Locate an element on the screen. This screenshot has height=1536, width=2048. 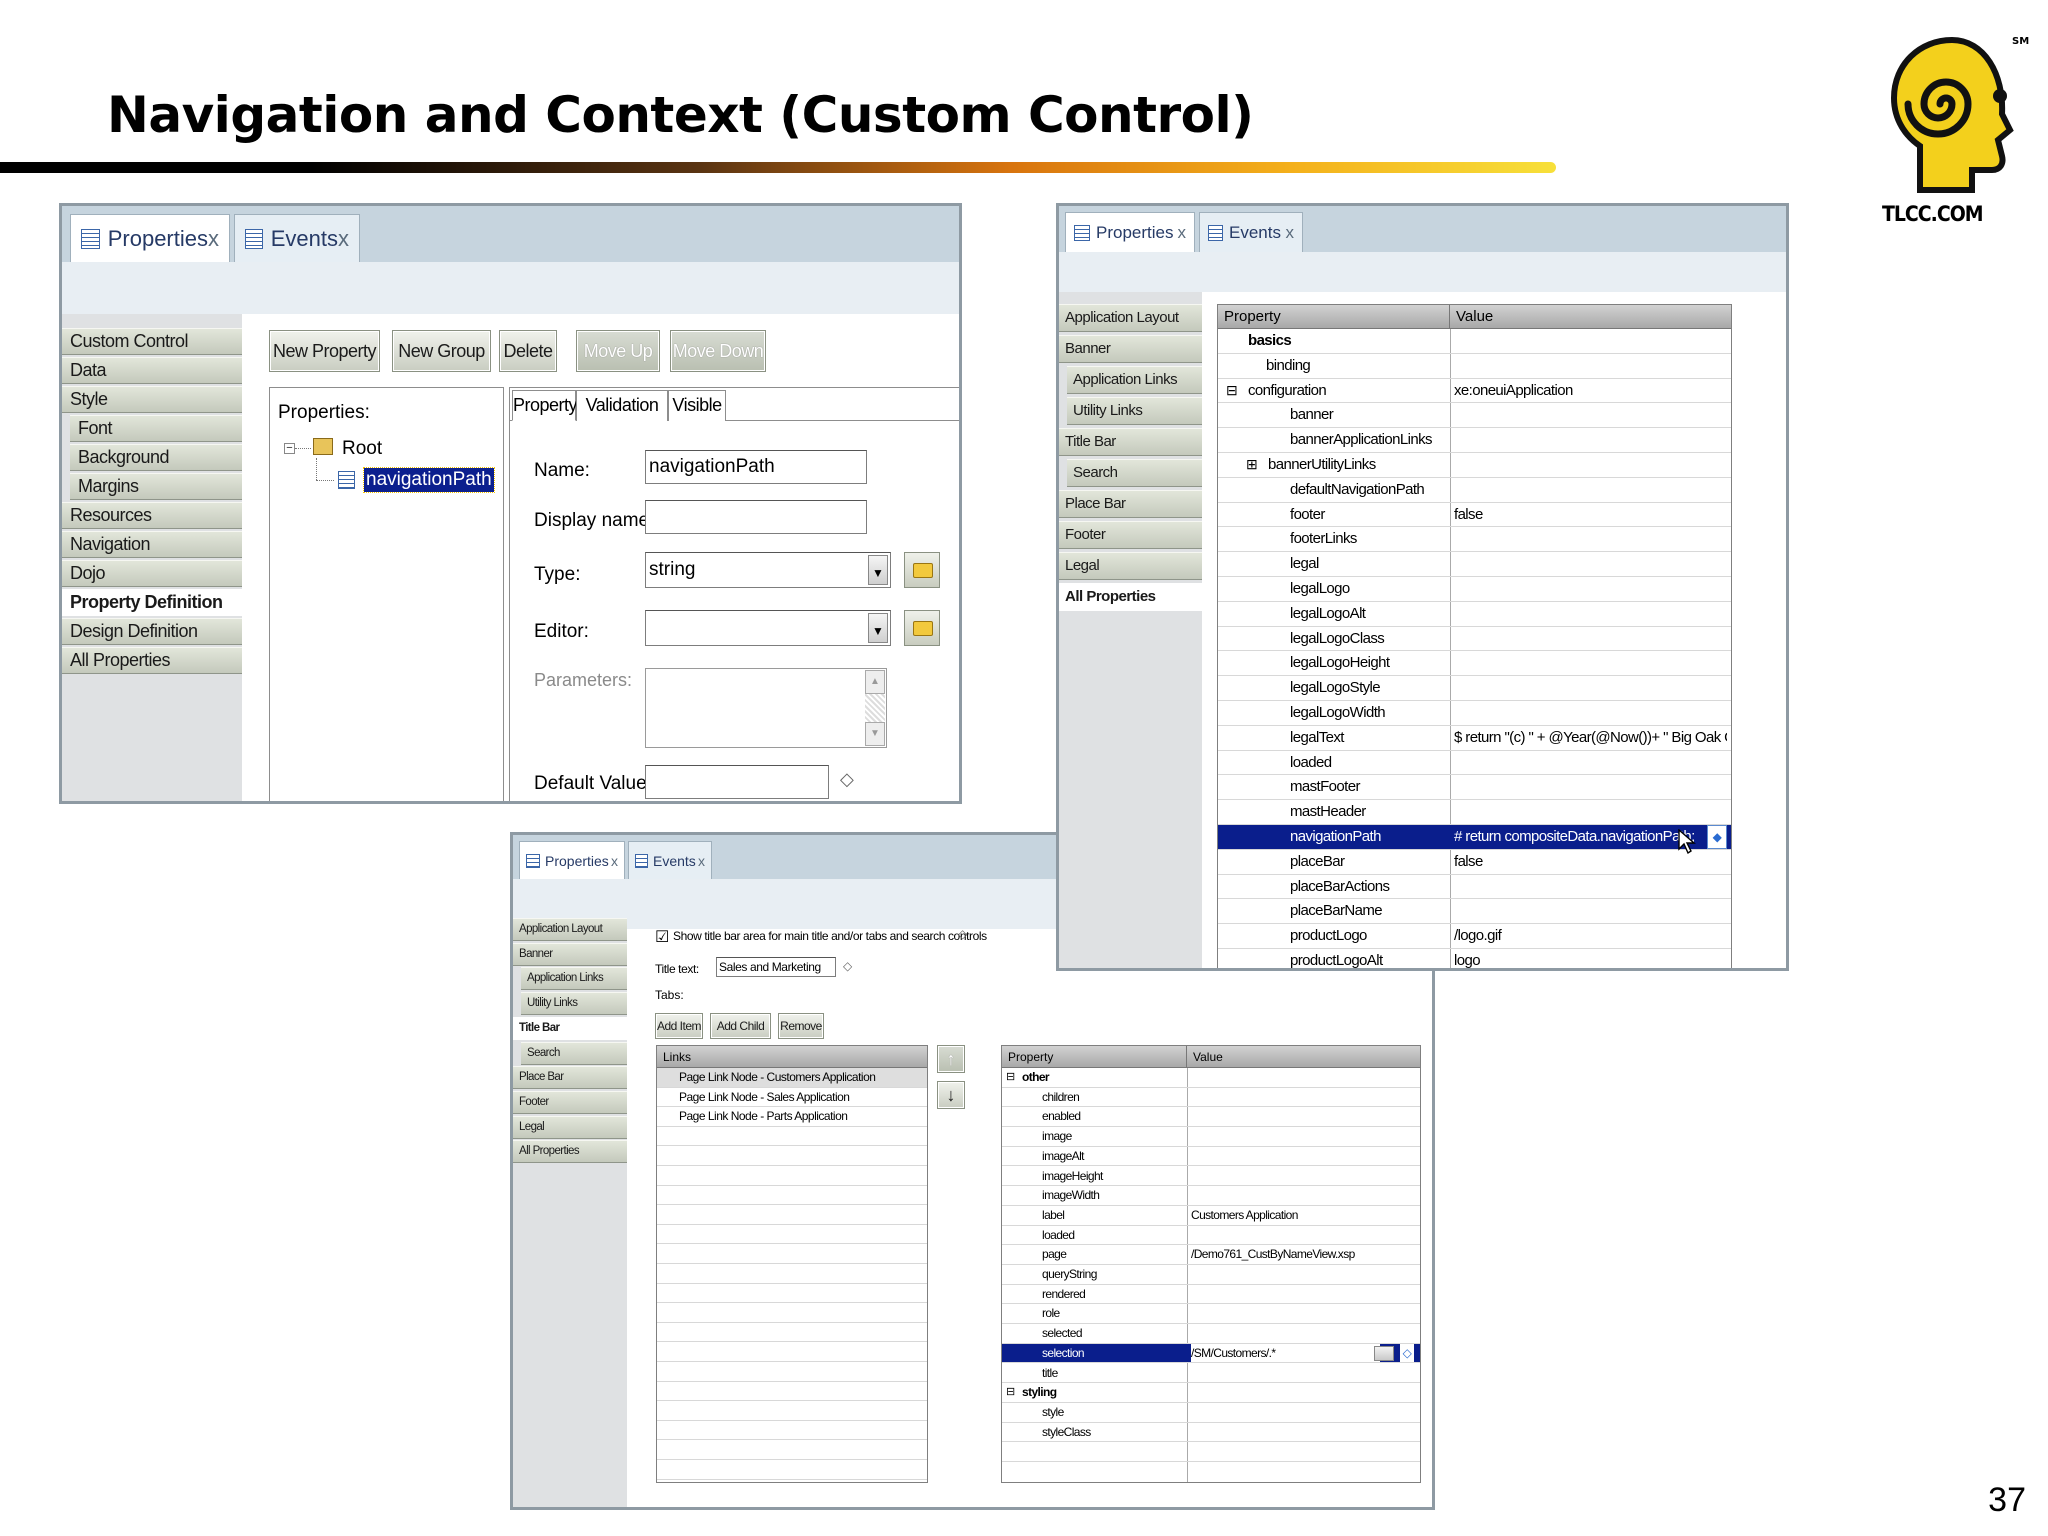
table-row: selection/SM/Customers/.* ◇ is located at coordinates (1211, 1353).